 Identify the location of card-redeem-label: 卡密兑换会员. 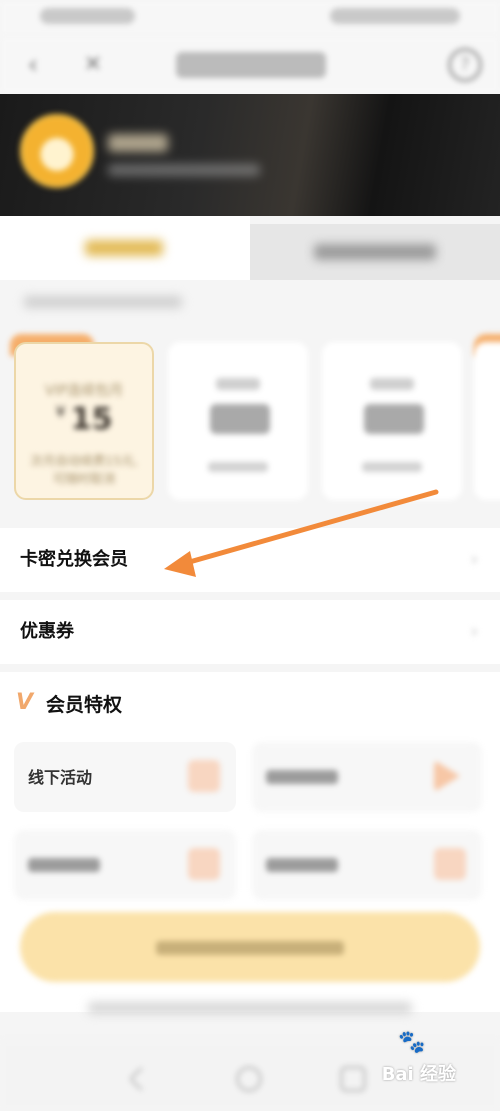
(74, 559).